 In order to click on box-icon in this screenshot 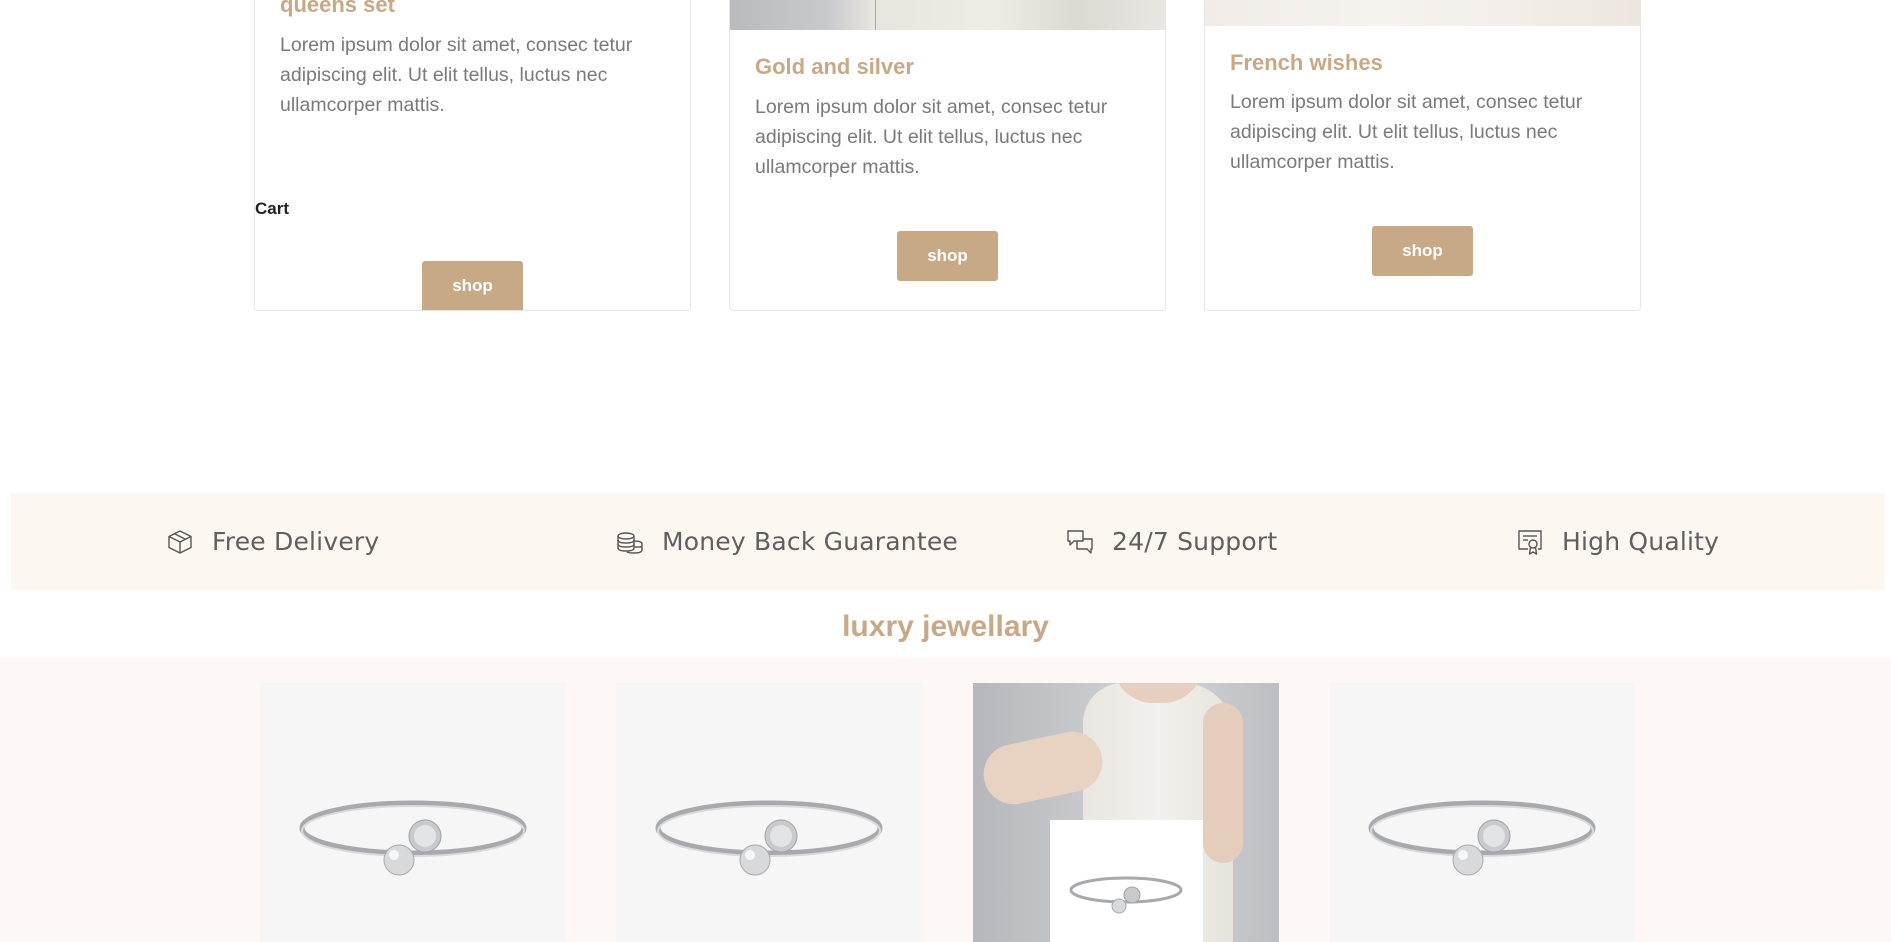, I will do `click(180, 541)`.